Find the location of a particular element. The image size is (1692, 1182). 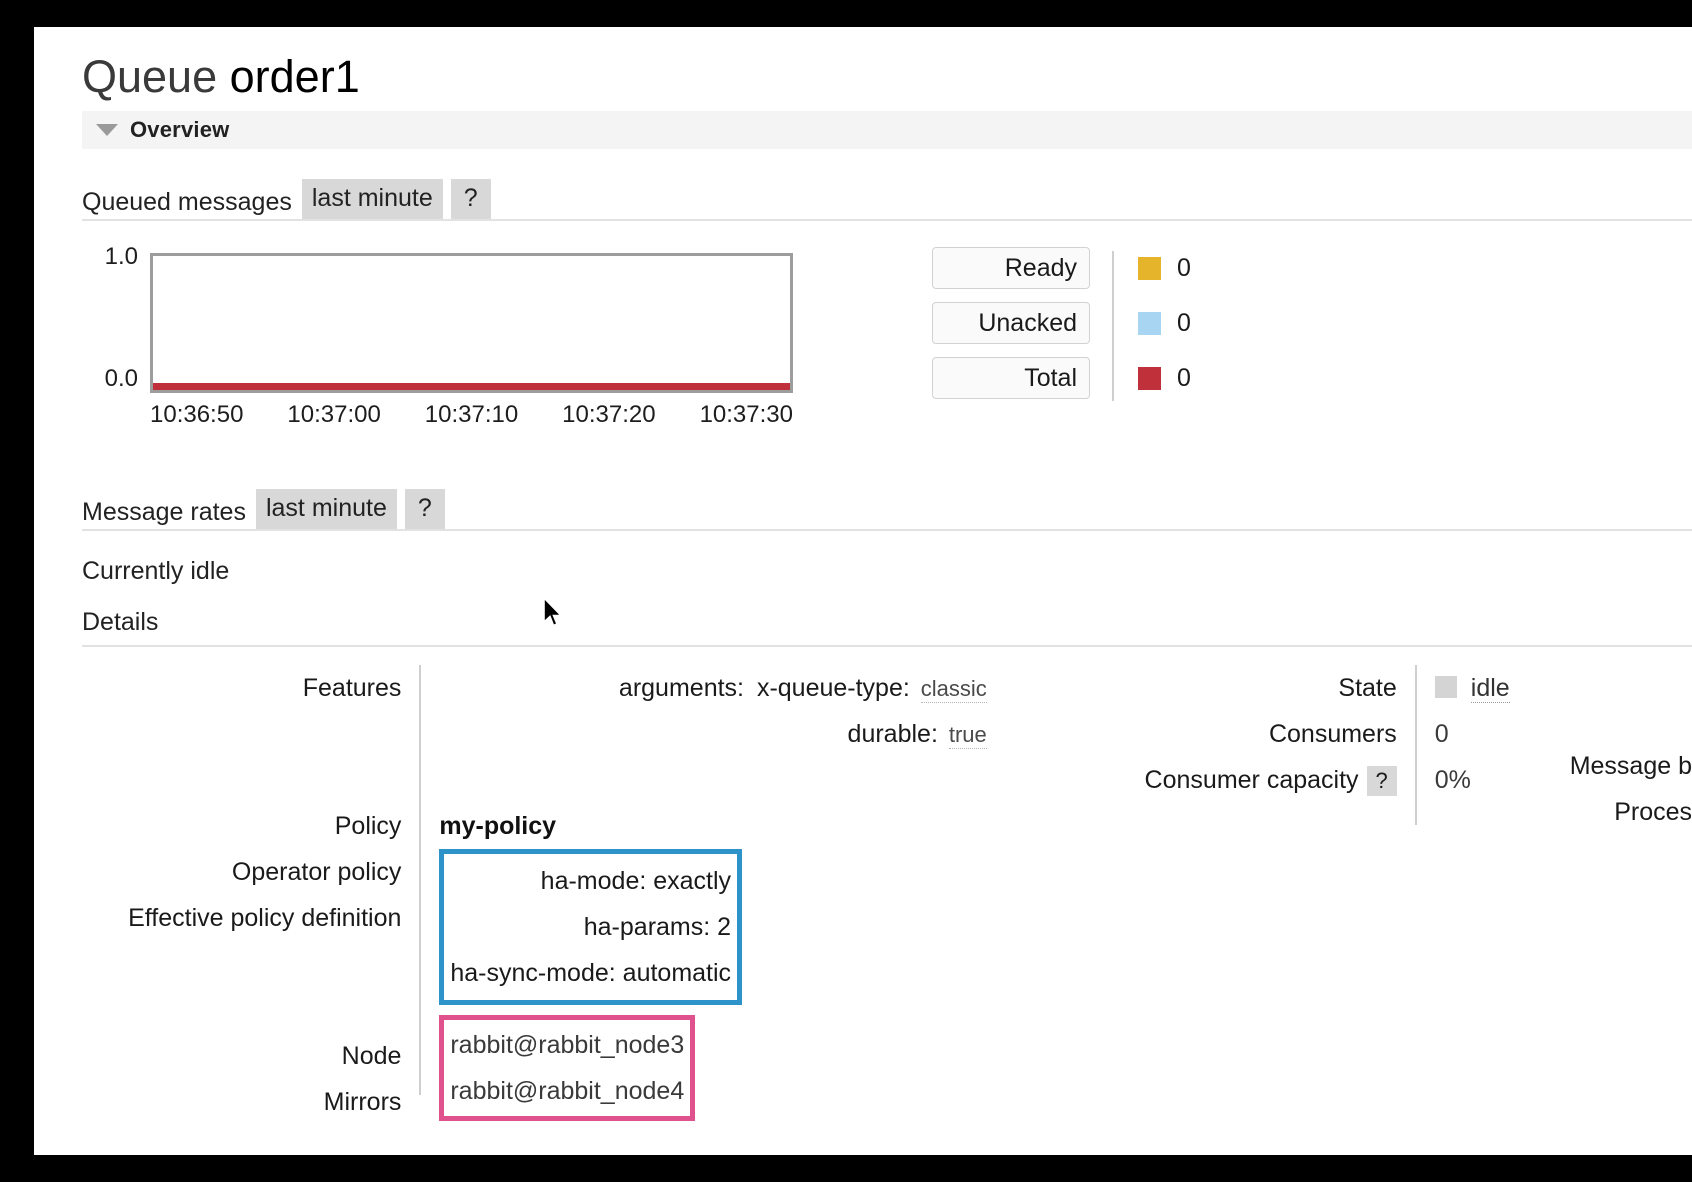

label-consumers: Consumers is located at coordinates (1332, 734).